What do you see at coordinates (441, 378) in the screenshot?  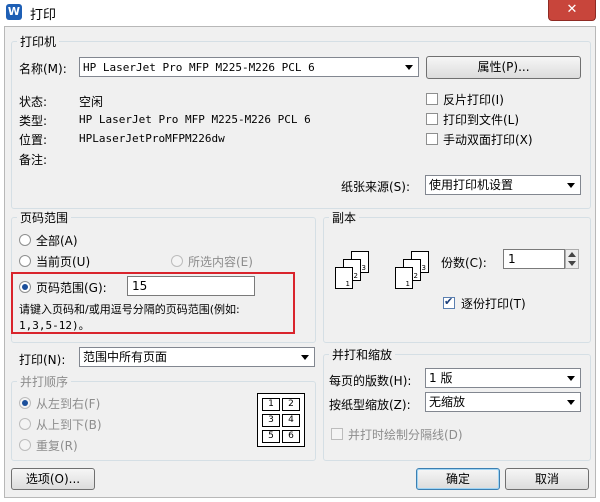 I see `pages-per-sheet-value: 1 版` at bounding box center [441, 378].